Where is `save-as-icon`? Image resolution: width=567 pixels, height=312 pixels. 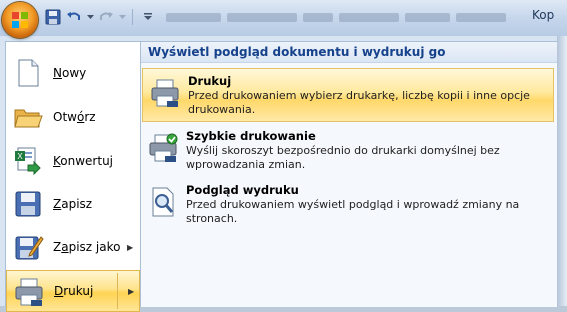 save-as-icon is located at coordinates (29, 248).